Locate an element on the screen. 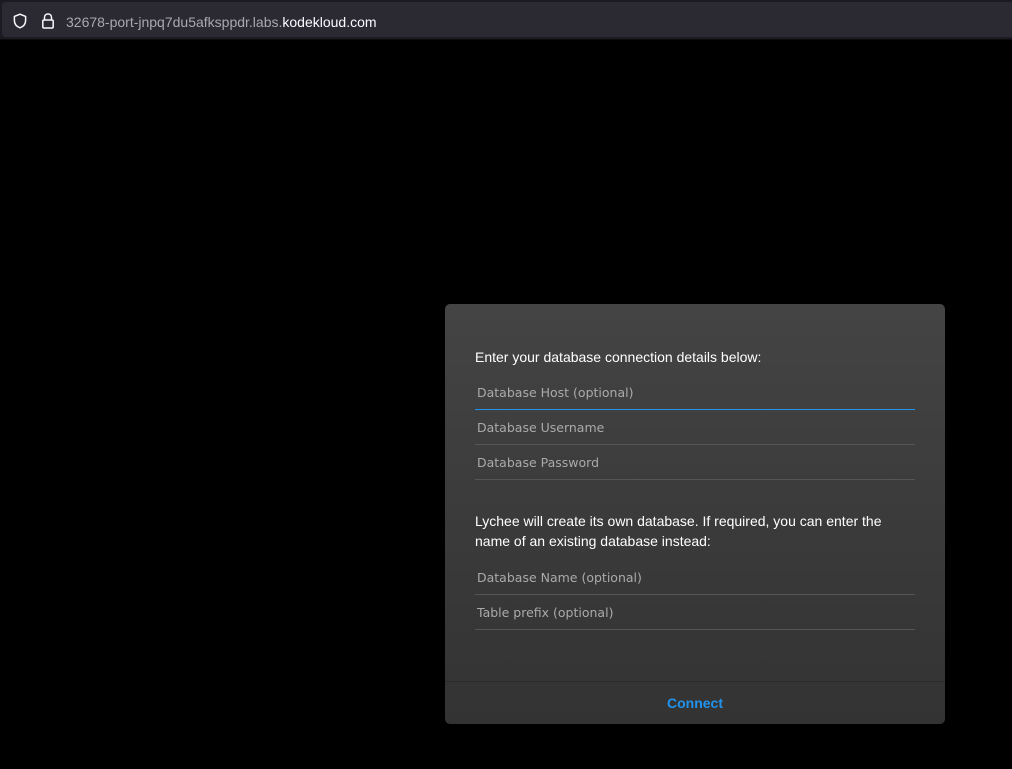 Image resolution: width=1012 pixels, height=769 pixels. connect-button: Connect is located at coordinates (695, 703).